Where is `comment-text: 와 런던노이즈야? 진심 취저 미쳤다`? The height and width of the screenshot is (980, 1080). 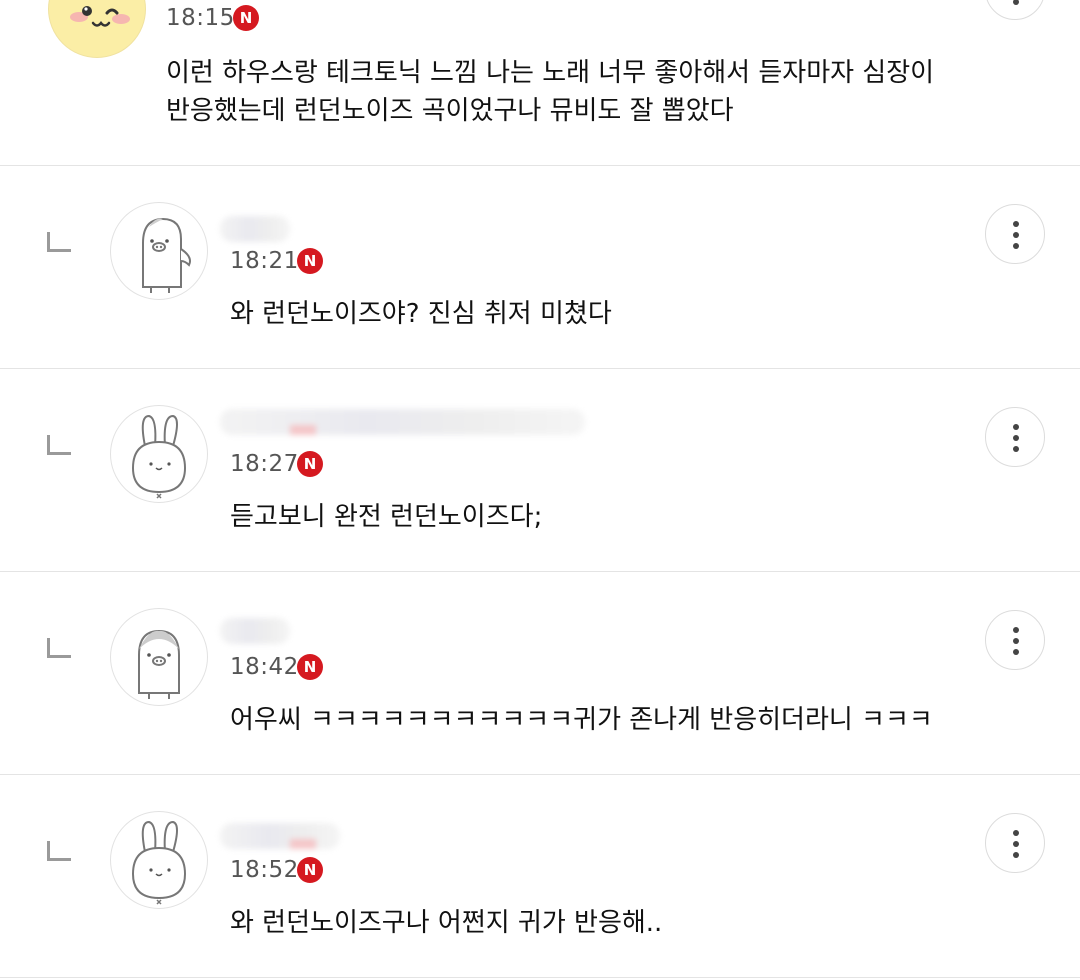
comment-text: 와 런던노이즈야? 진심 취저 미쳤다 is located at coordinates (421, 314).